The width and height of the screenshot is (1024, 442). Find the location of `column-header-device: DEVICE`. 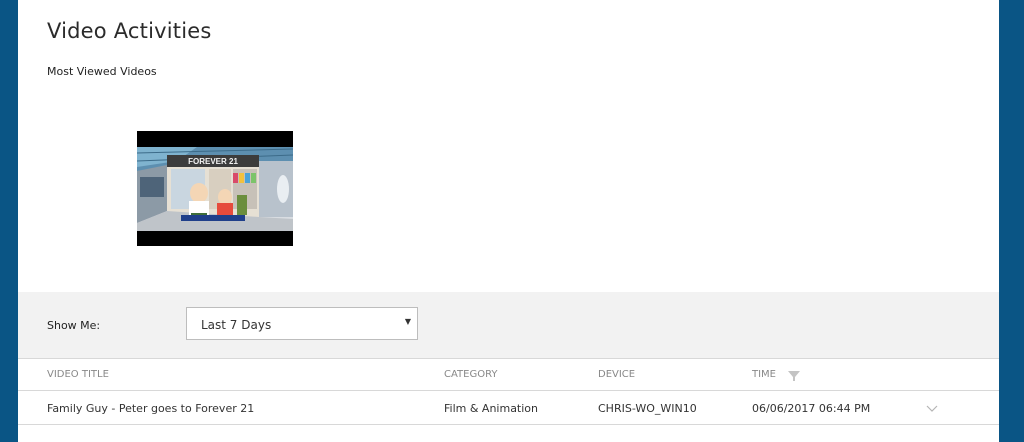

column-header-device: DEVICE is located at coordinates (616, 374).